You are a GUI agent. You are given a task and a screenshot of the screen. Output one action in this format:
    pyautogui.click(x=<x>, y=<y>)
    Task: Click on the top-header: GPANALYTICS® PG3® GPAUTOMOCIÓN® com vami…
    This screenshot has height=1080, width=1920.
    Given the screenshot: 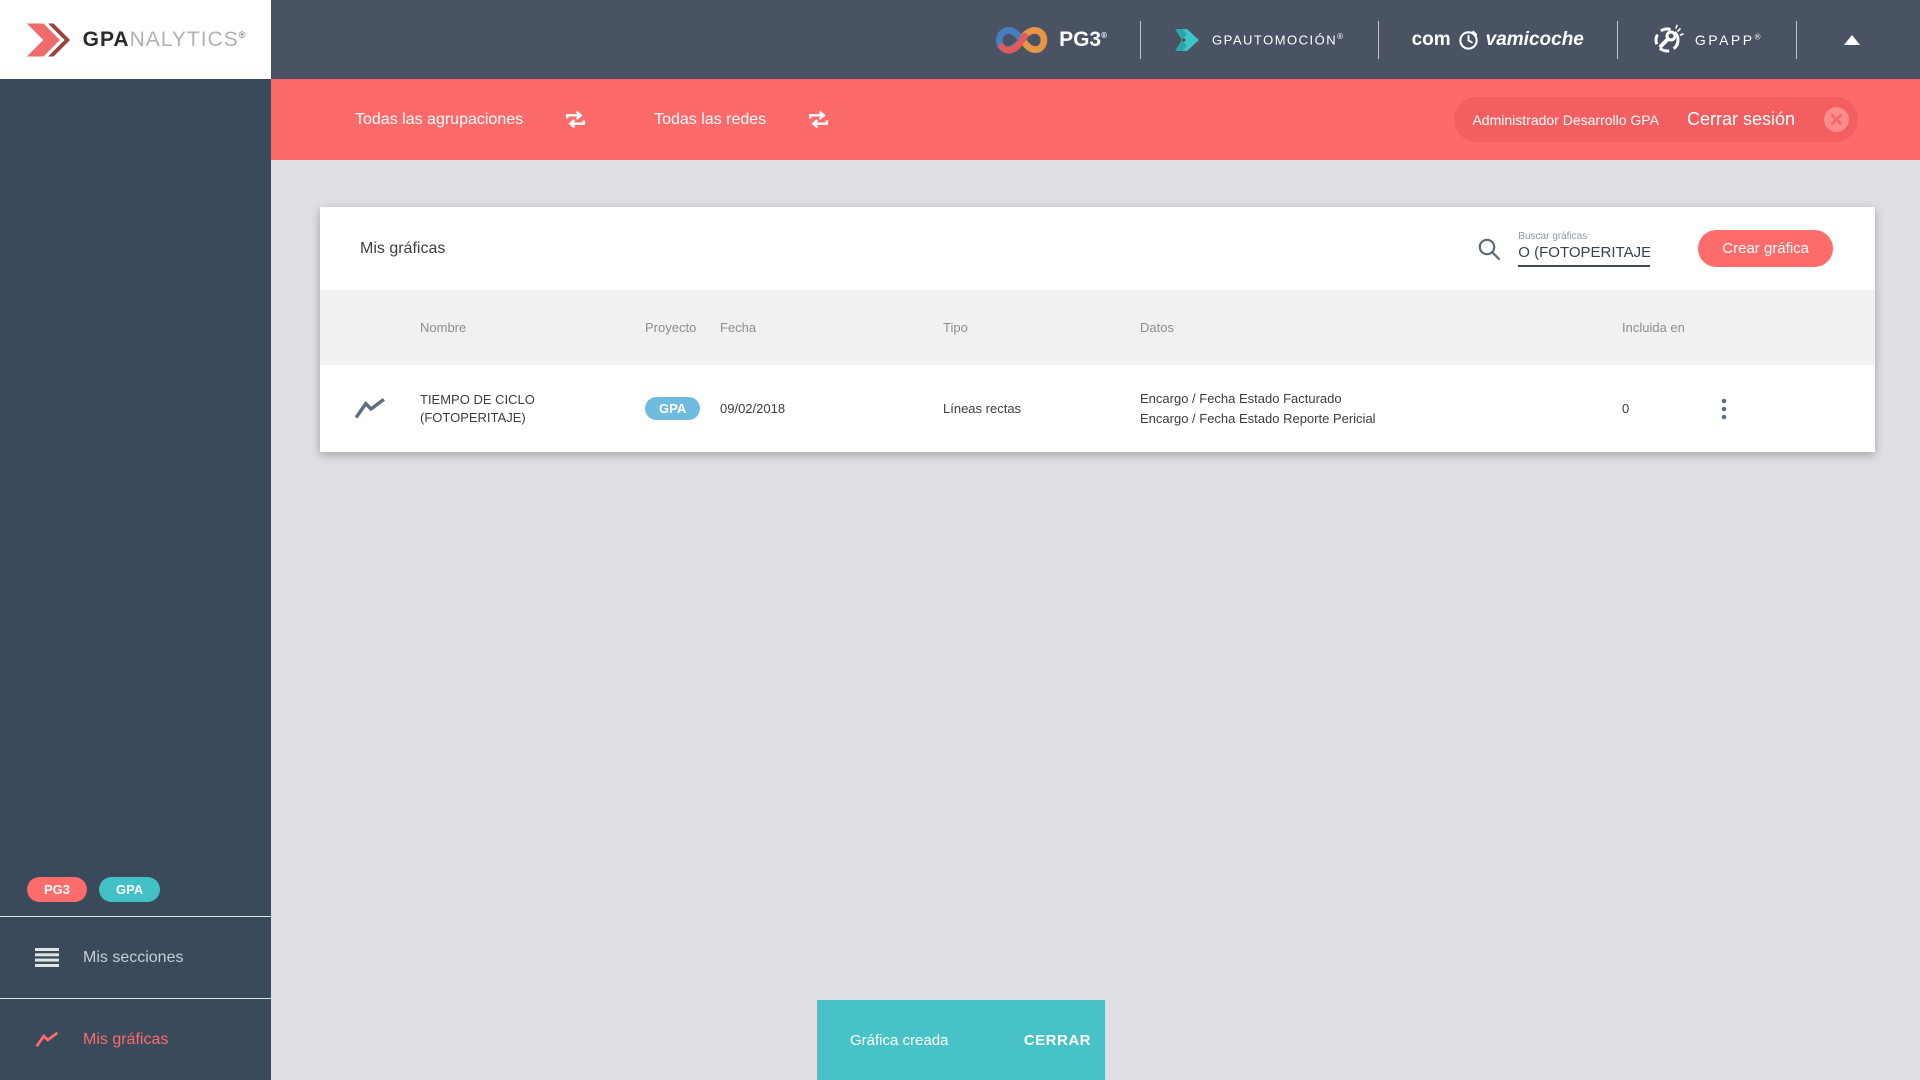 What is the action you would take?
    pyautogui.click(x=960, y=39)
    